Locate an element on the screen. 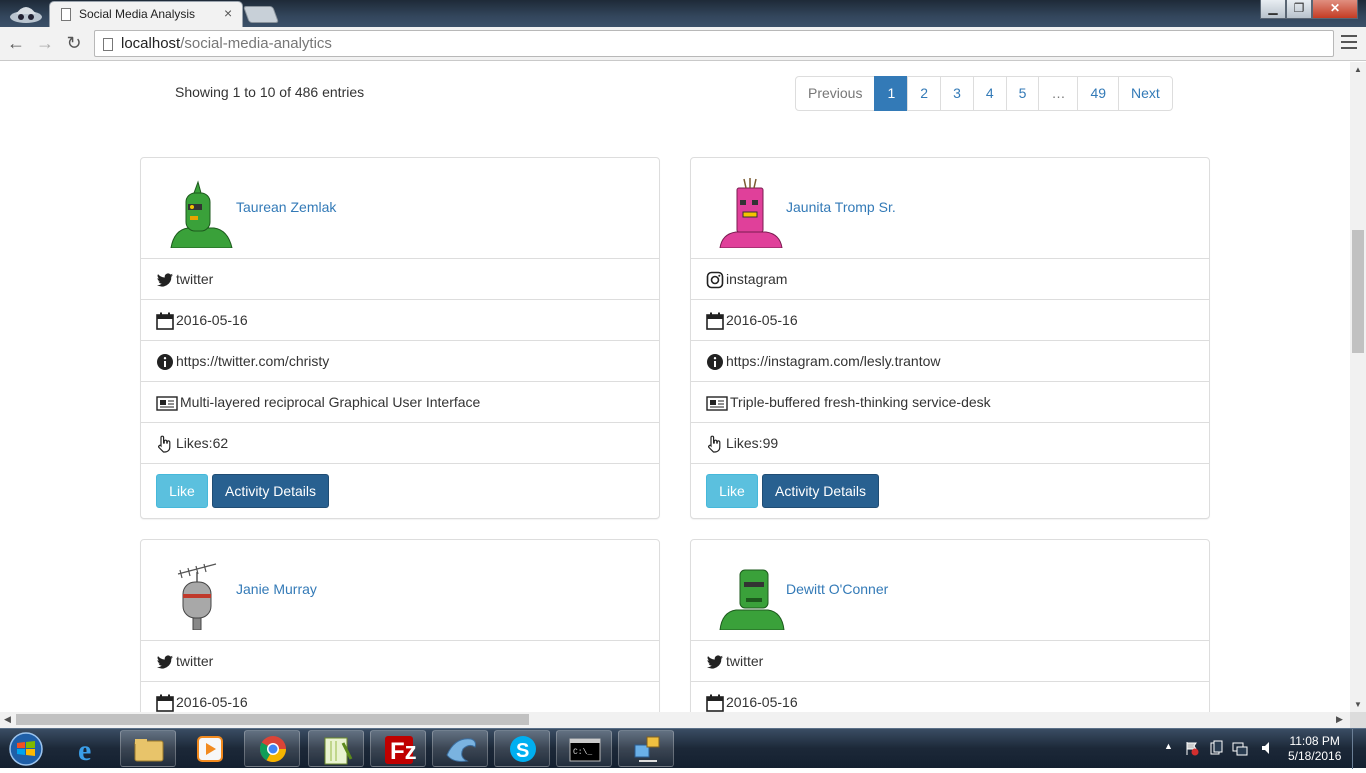  date-row: 2016-05-16 is located at coordinates (950, 320).